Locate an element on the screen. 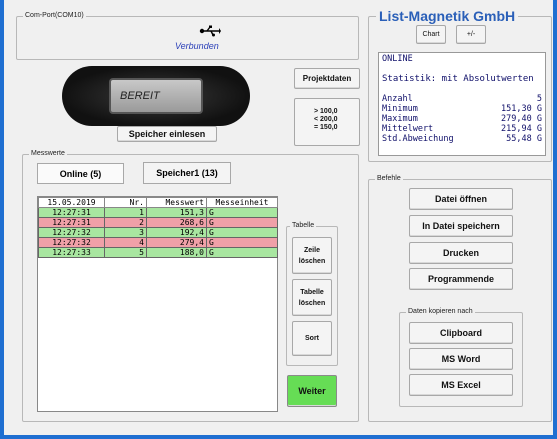 The image size is (557, 439). column-header-nr: Nr. is located at coordinates (125, 202).